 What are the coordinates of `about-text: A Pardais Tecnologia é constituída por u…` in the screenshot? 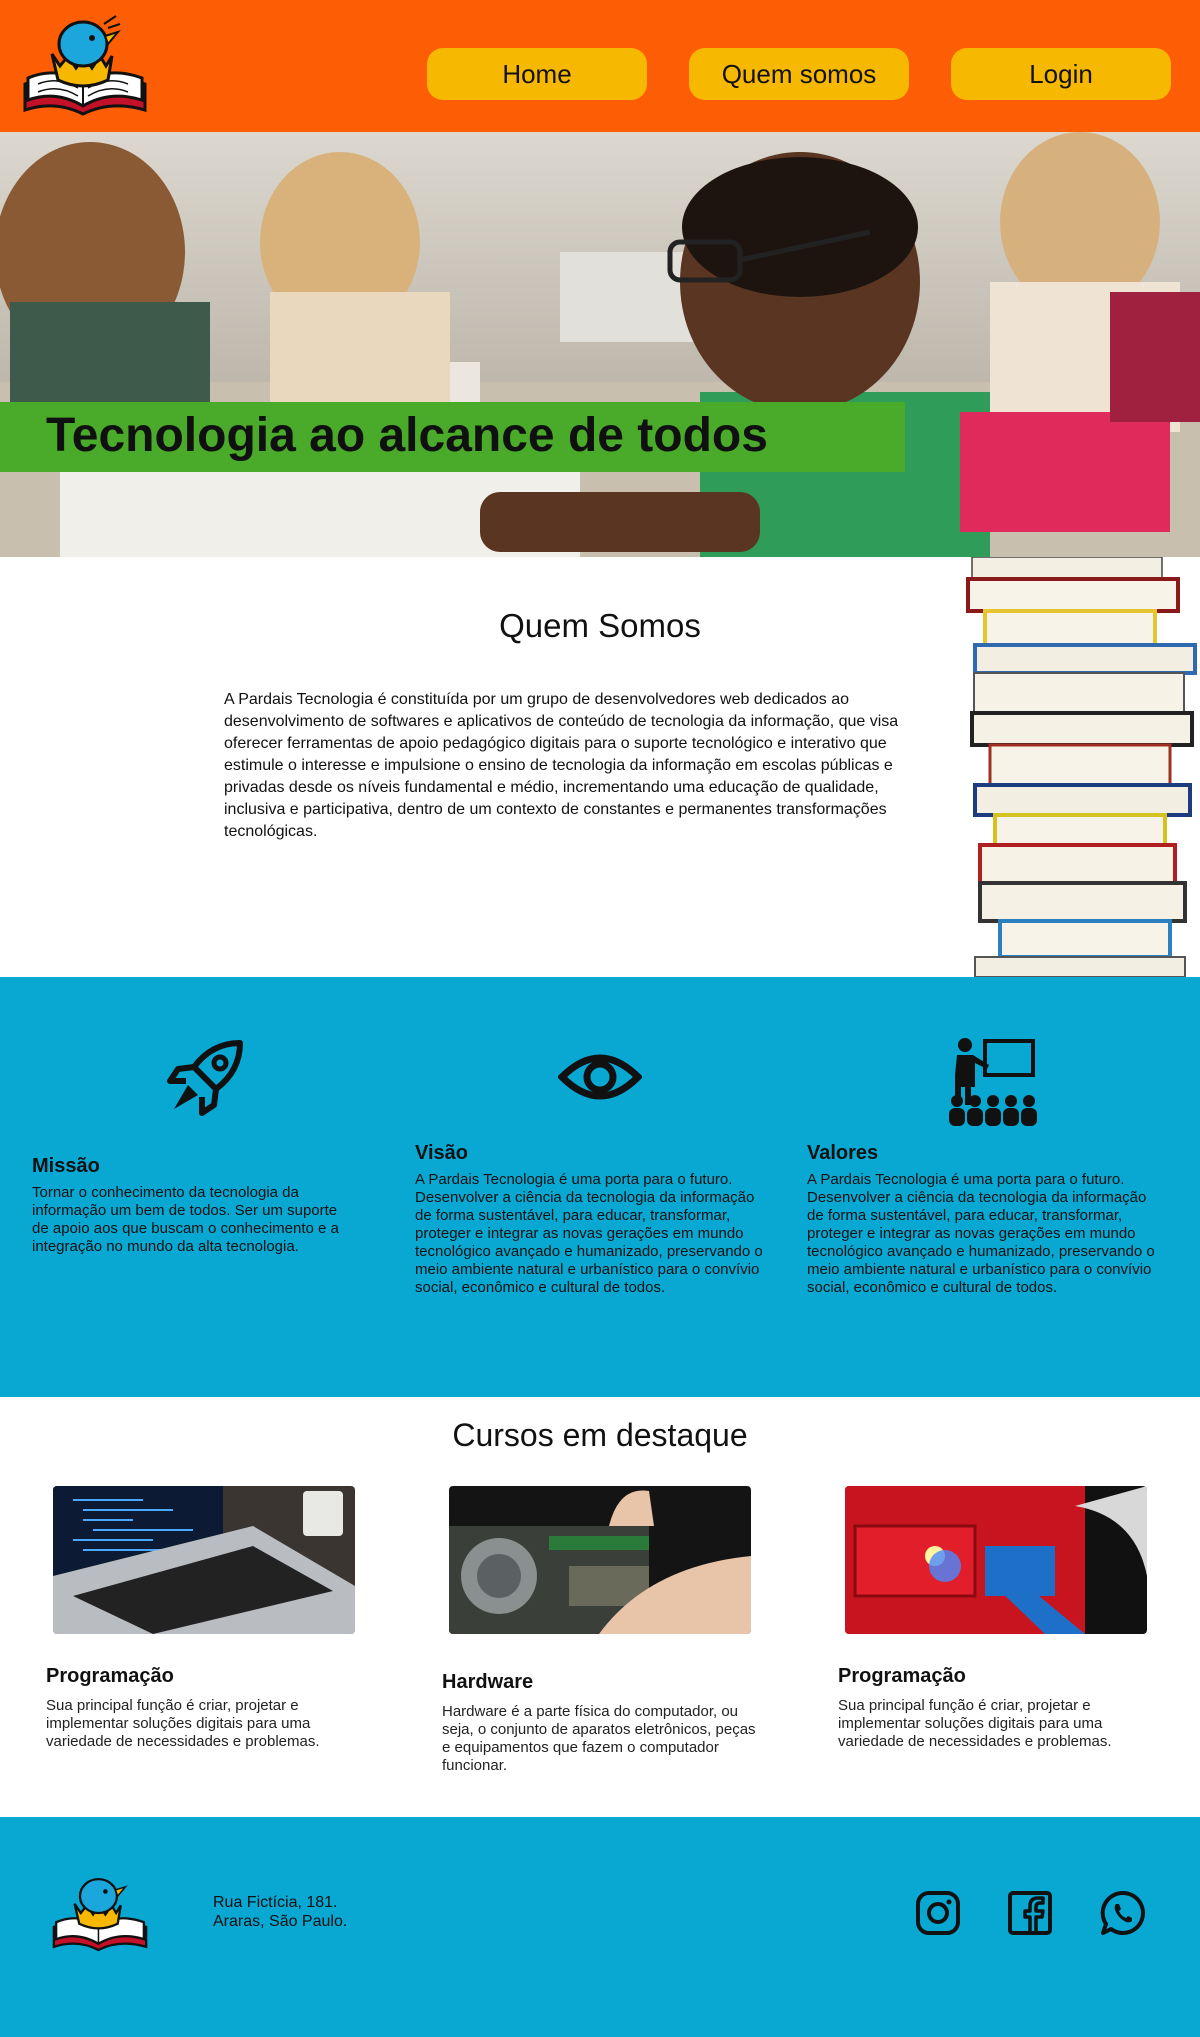 It's located at (561, 765).